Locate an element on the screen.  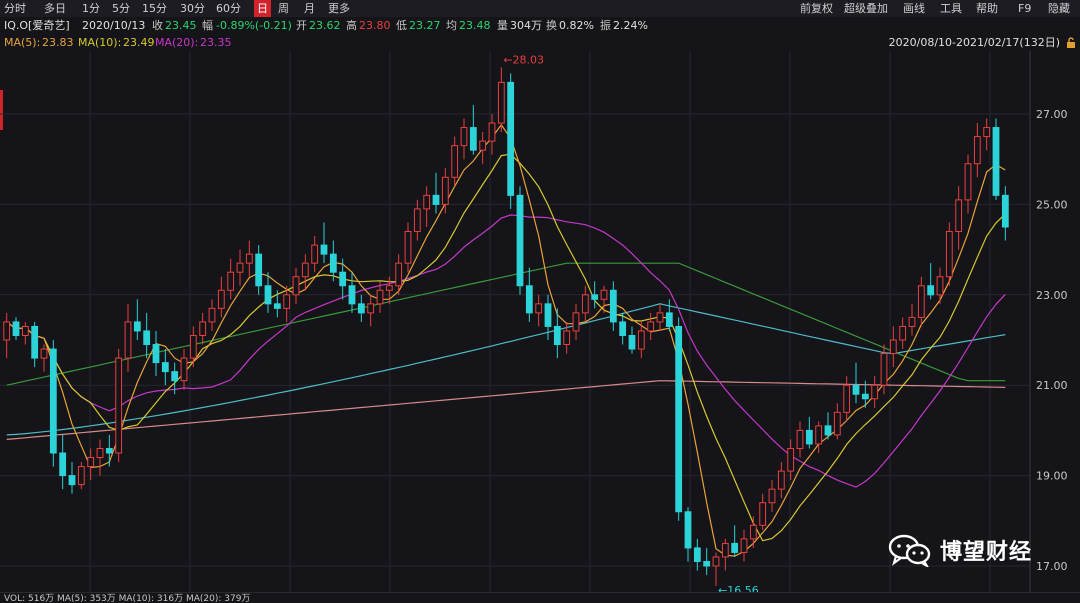
wechat-icon is located at coordinates (909, 550).